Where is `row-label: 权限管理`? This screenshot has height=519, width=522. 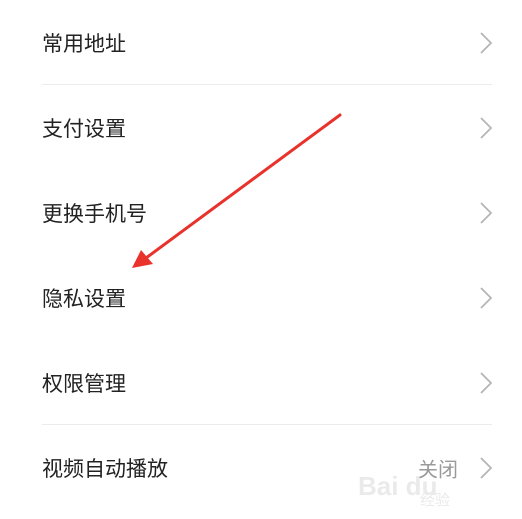 row-label: 权限管理 is located at coordinates (84, 383).